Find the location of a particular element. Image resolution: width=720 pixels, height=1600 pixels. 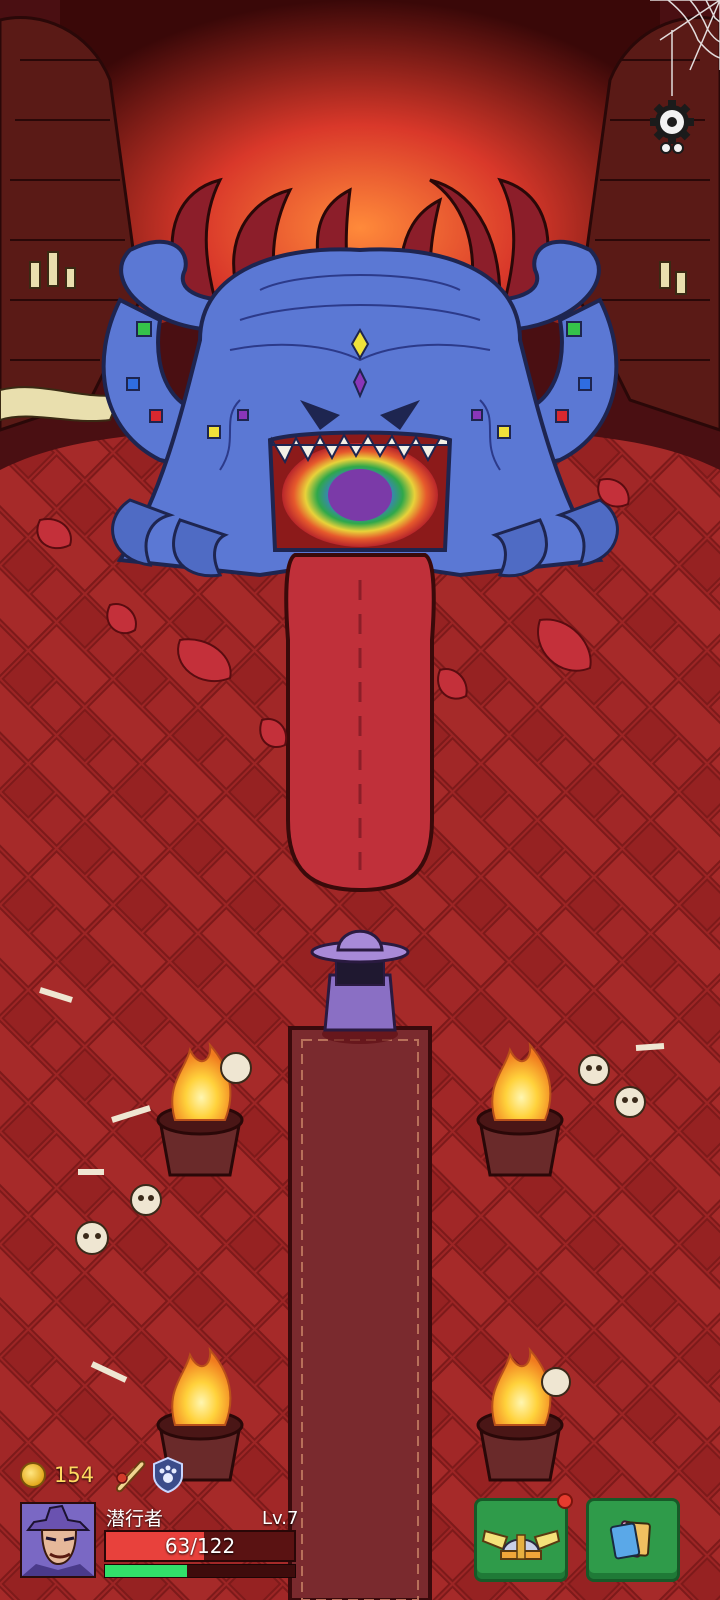

settings-button is located at coordinates (672, 126).